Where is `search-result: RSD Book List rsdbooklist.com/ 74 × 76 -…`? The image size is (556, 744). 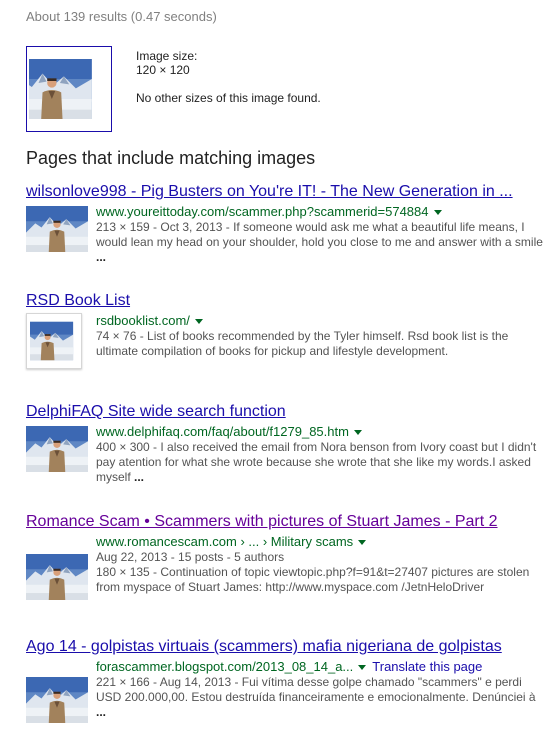 search-result: RSD Book List rsdbooklist.com/ 74 × 76 -… is located at coordinates (286, 330).